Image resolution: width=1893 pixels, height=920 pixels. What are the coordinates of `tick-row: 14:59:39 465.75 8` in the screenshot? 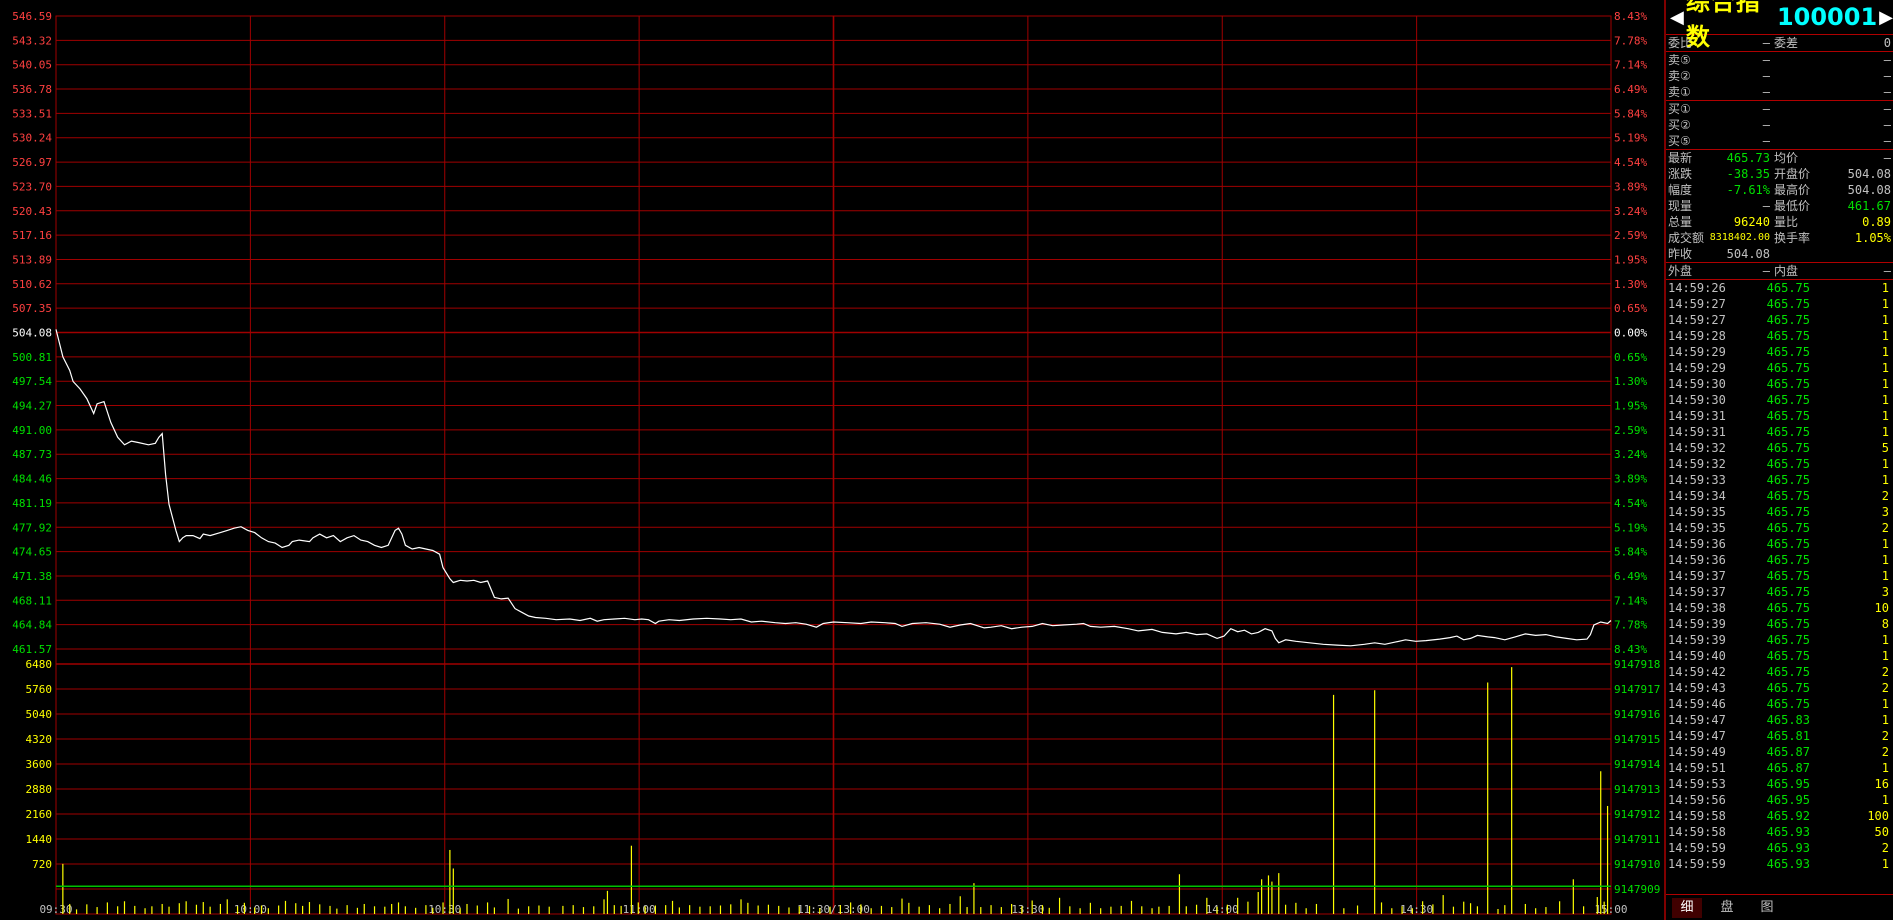 It's located at (1779, 624).